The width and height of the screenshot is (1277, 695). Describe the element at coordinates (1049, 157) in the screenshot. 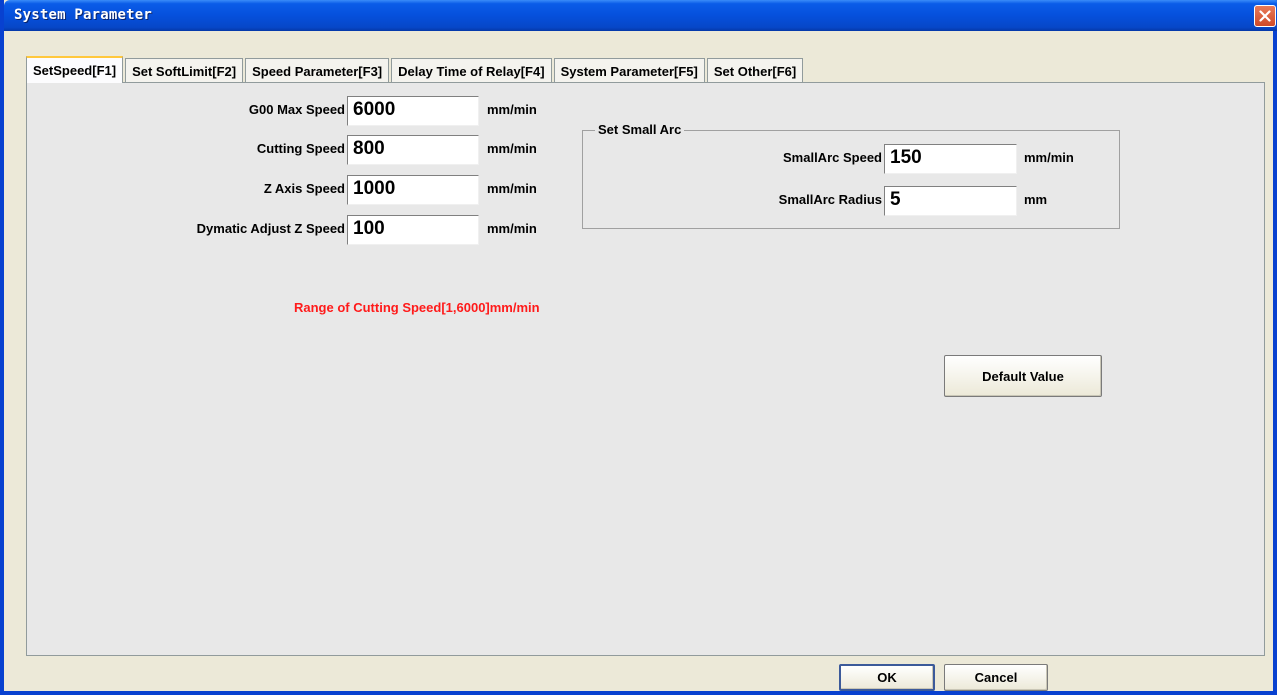

I see `smallarc-speed-unit: mm/min` at that location.